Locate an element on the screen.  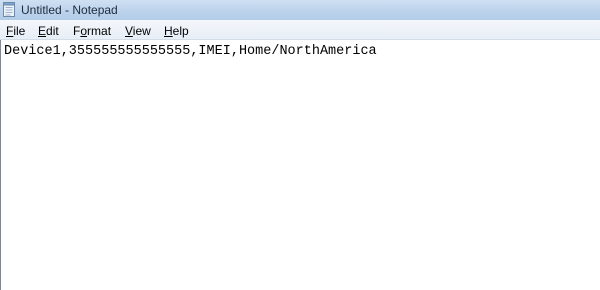
menu-help-label: elp is located at coordinates (180, 31).